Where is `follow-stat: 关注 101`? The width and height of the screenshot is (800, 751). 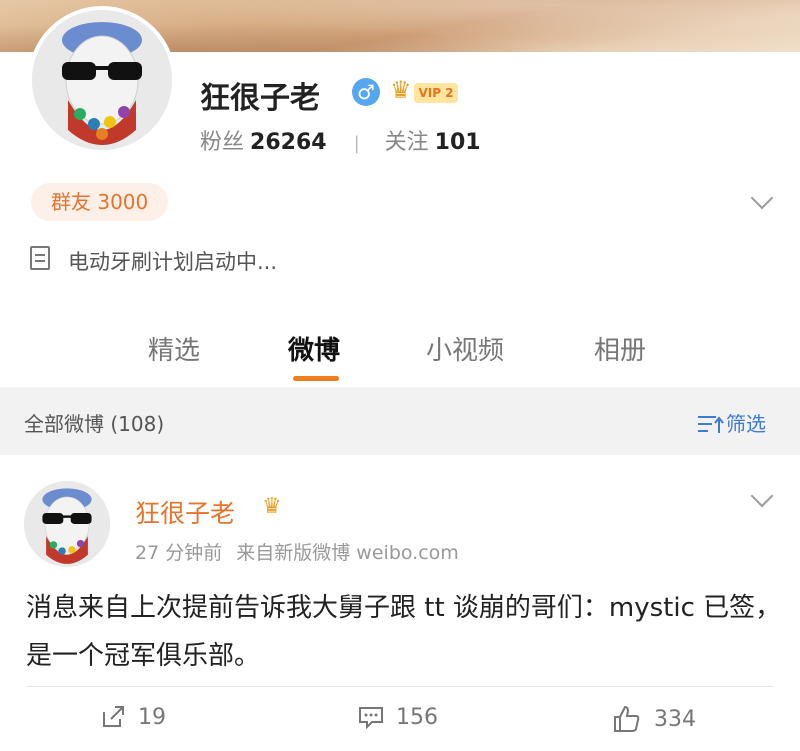
follow-stat: 关注 101 is located at coordinates (433, 142).